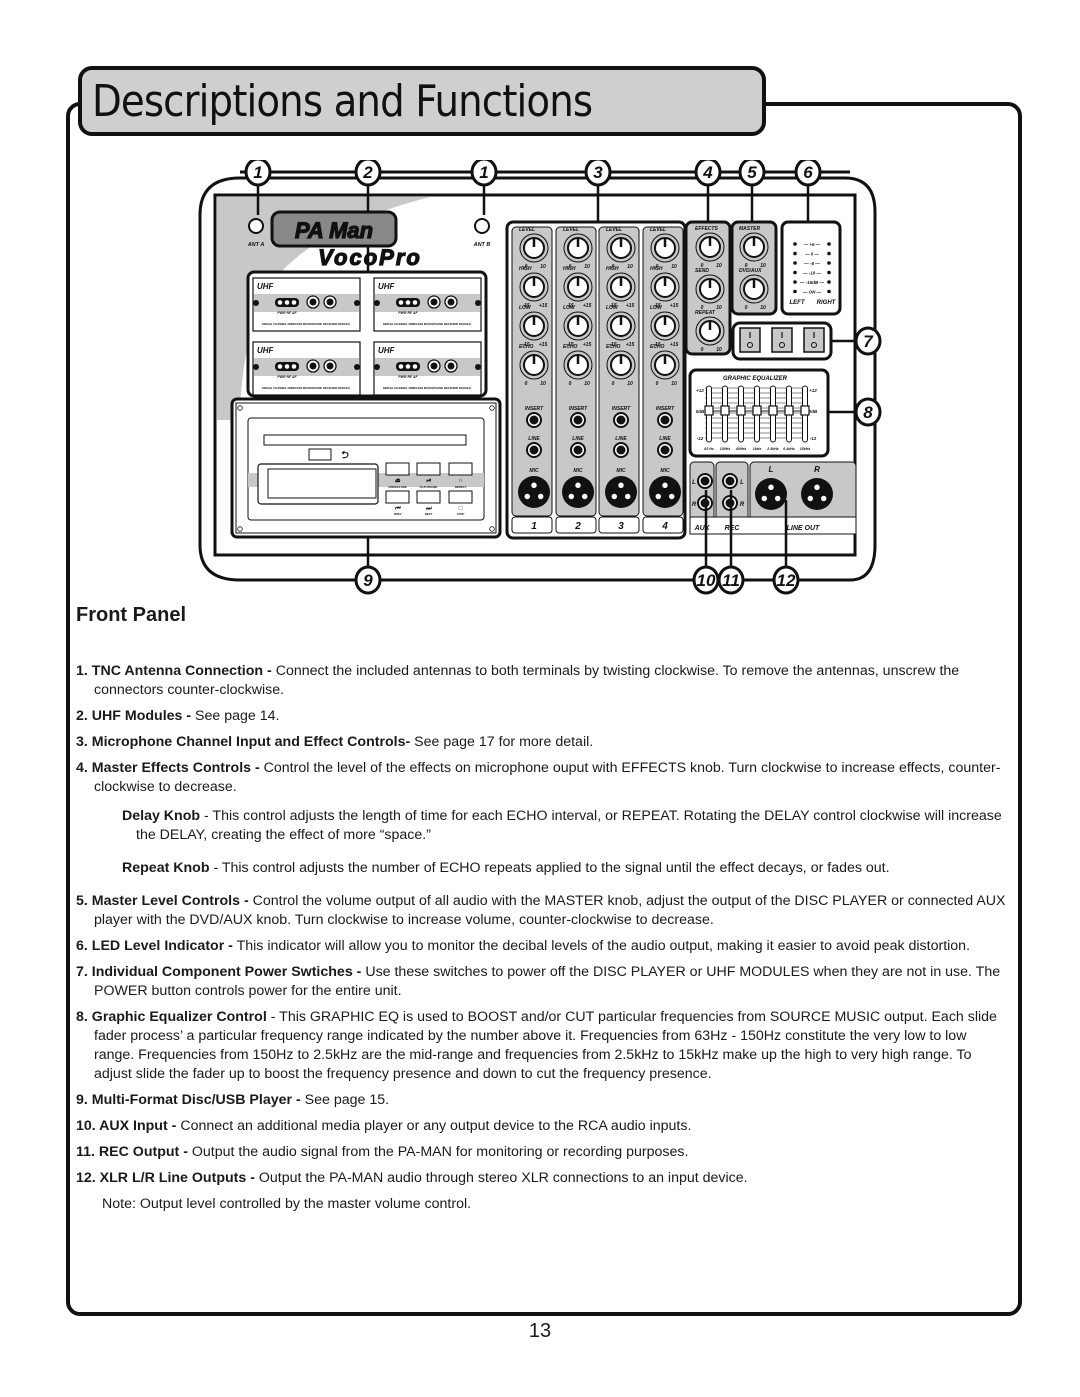 This screenshot has height=1397, width=1080. Describe the element at coordinates (408, 377) in the screenshot. I see `uhf-led-labels: PWR RF AF` at that location.